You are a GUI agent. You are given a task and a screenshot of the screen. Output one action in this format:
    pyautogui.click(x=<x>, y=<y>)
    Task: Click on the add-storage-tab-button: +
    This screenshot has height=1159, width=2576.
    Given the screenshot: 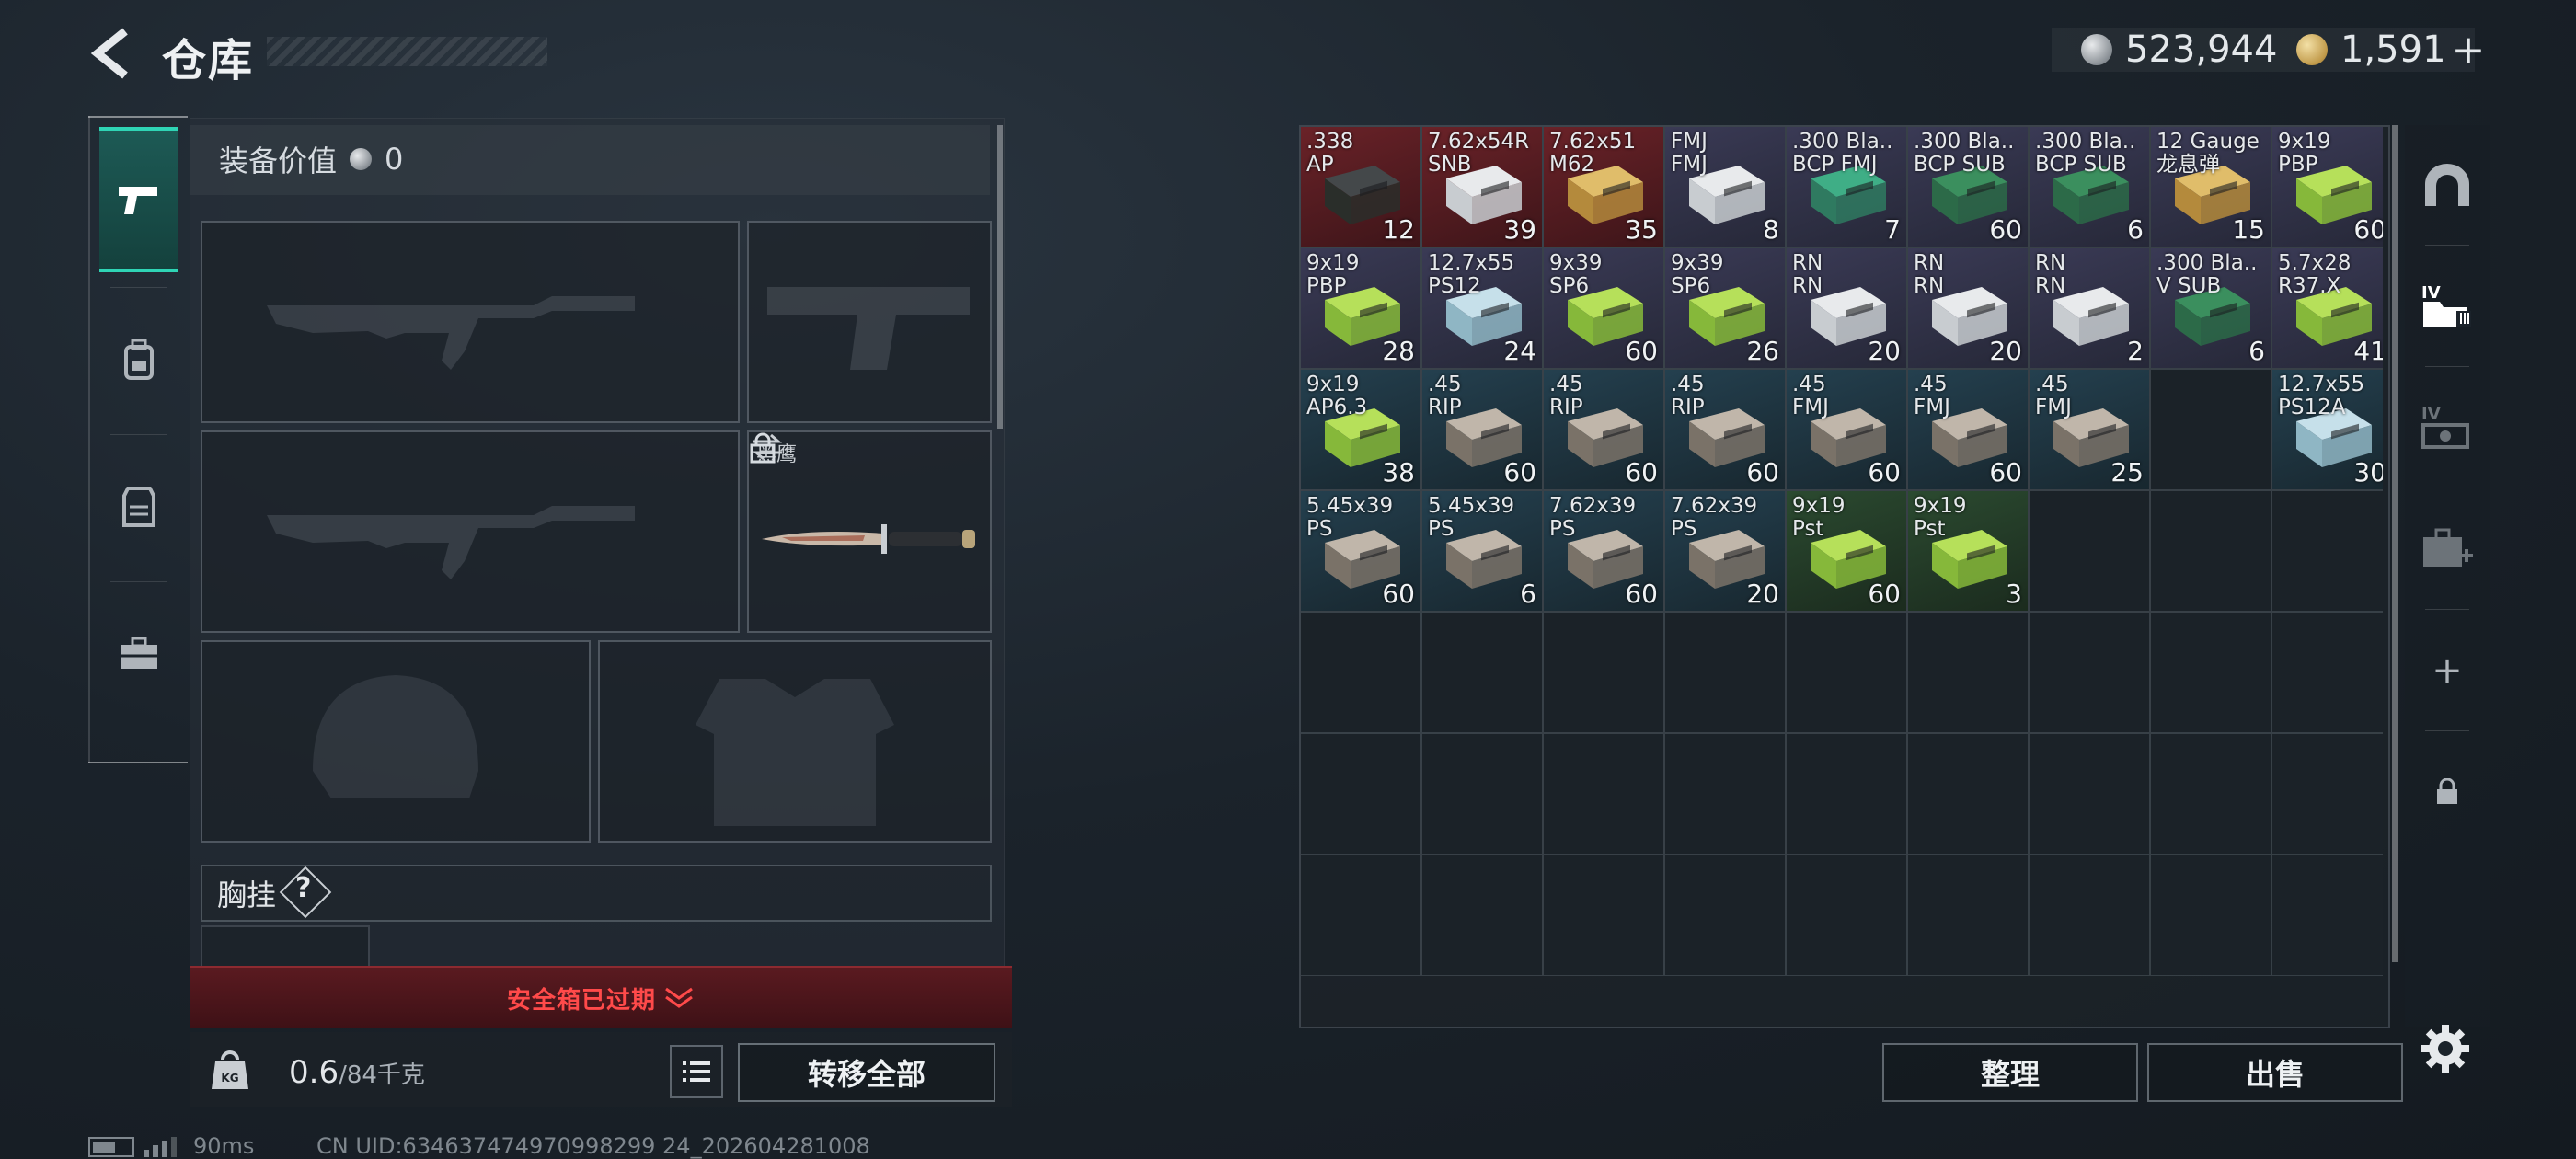 What is the action you would take?
    pyautogui.click(x=2447, y=670)
    